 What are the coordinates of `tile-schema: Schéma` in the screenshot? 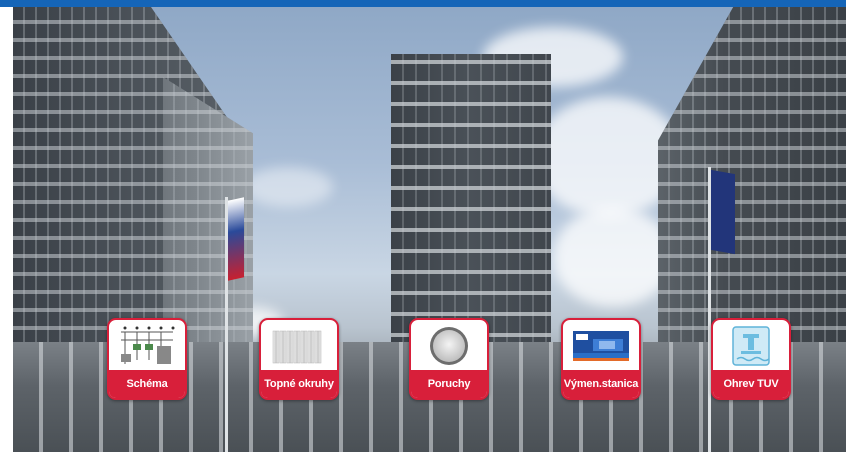 It's located at (147, 359).